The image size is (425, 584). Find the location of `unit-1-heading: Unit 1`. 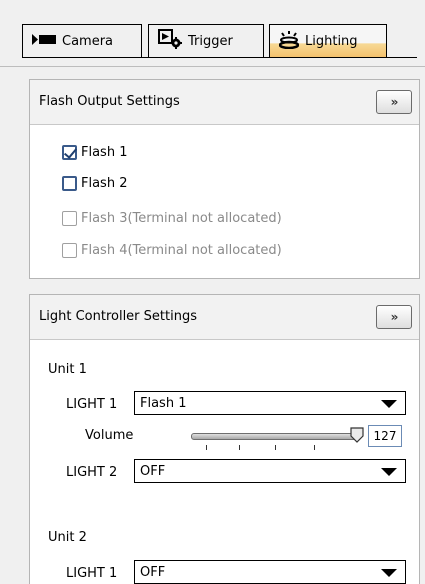

unit-1-heading: Unit 1 is located at coordinates (67, 369).